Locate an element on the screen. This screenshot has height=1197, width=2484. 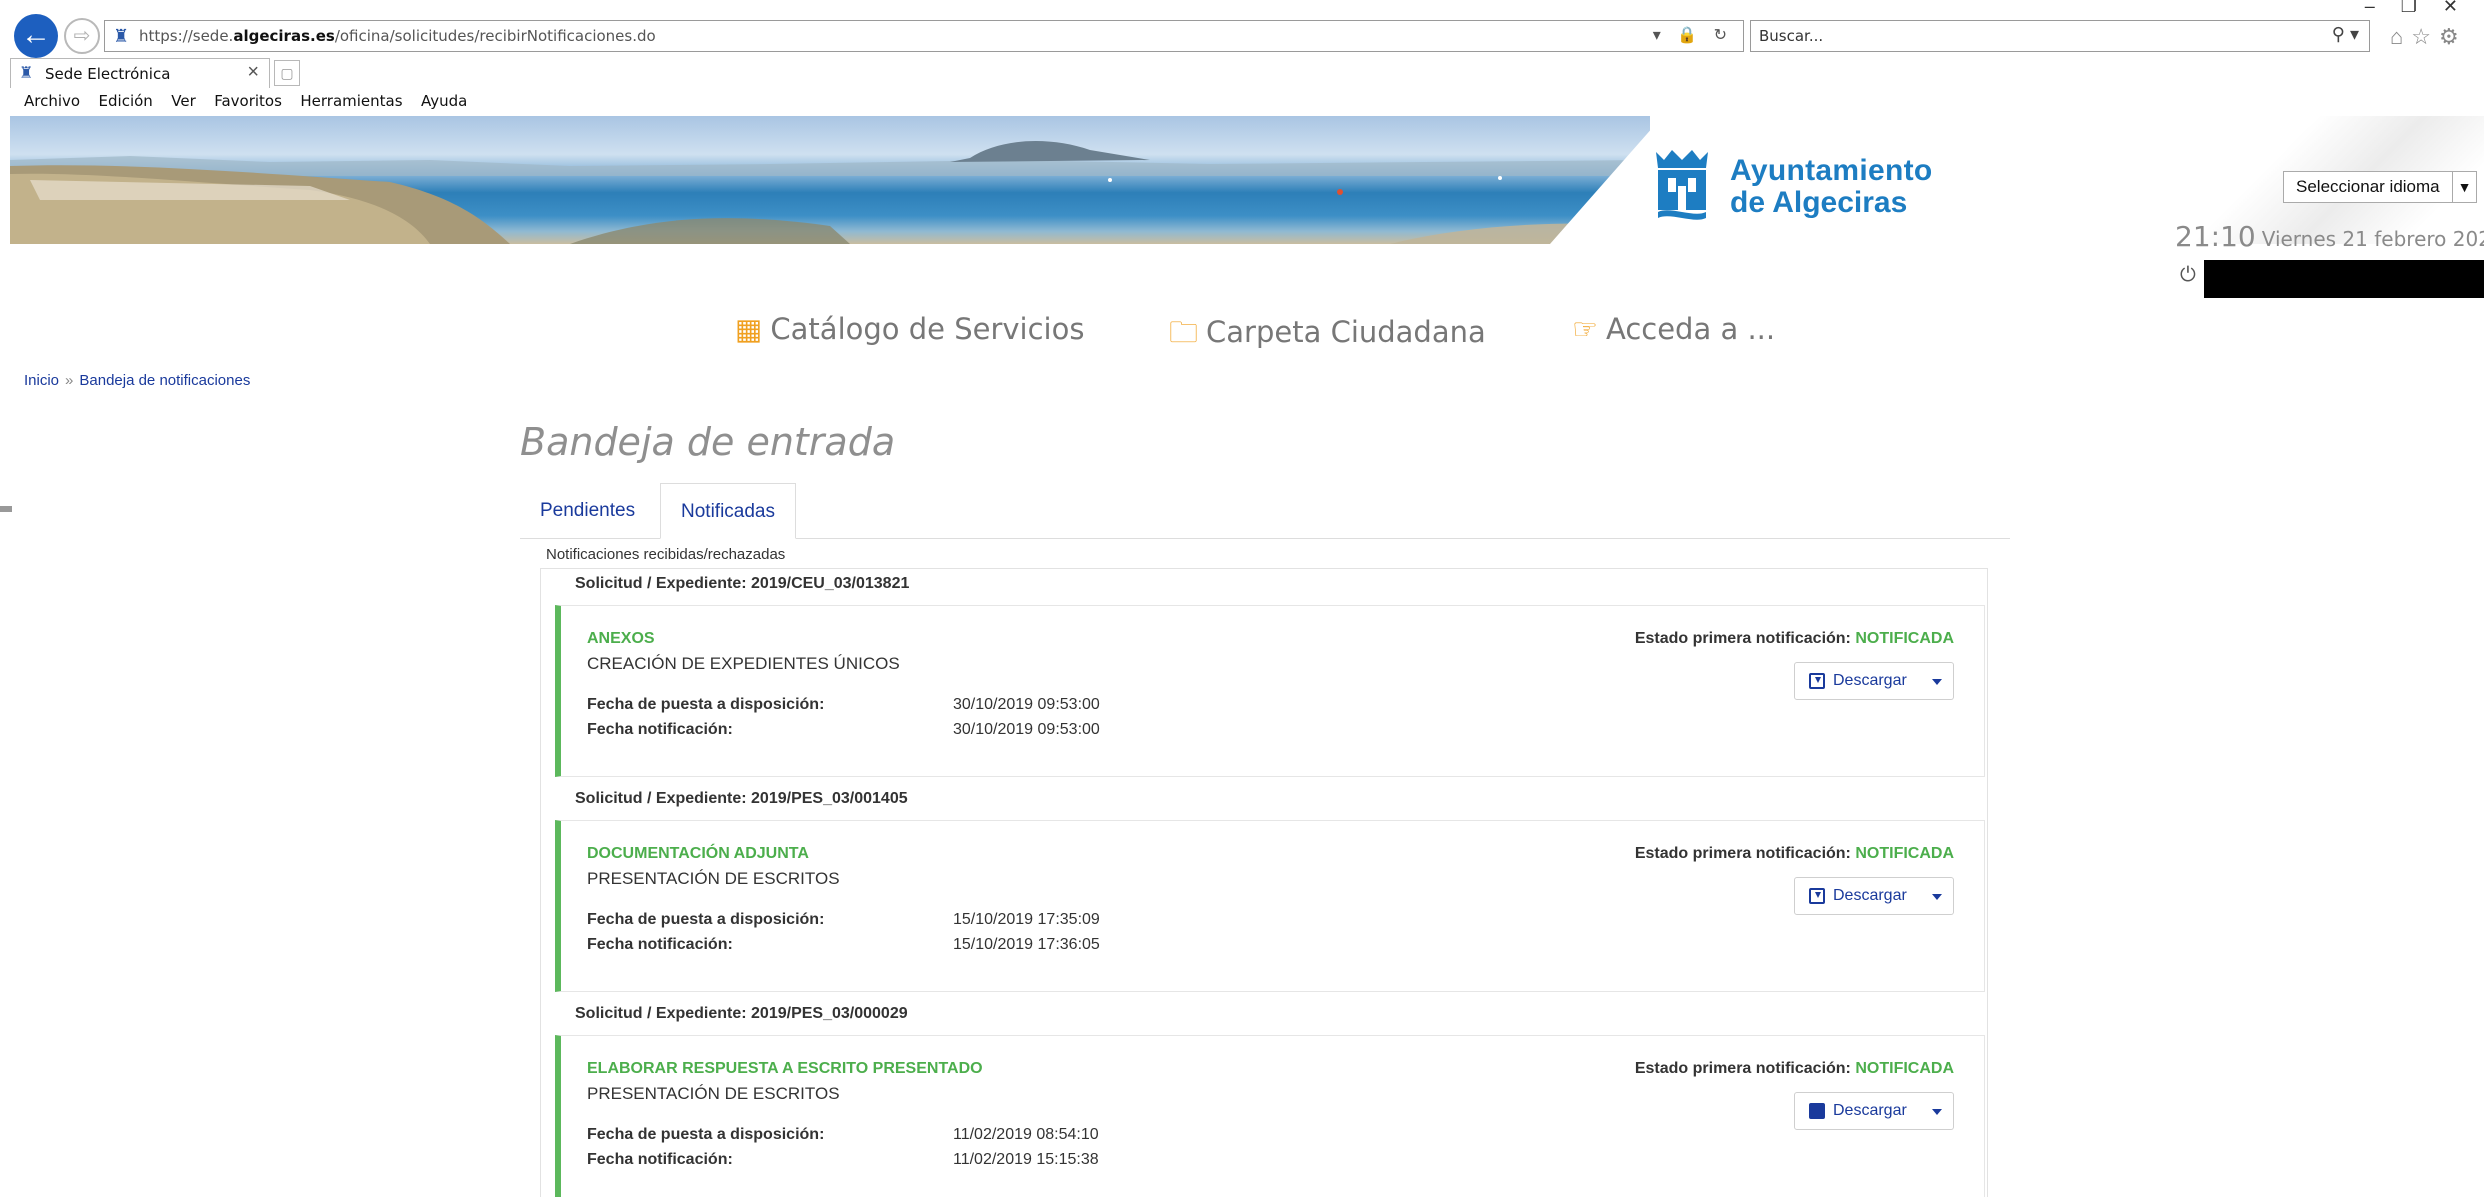
minimize-icon: – is located at coordinates (2383, 8).